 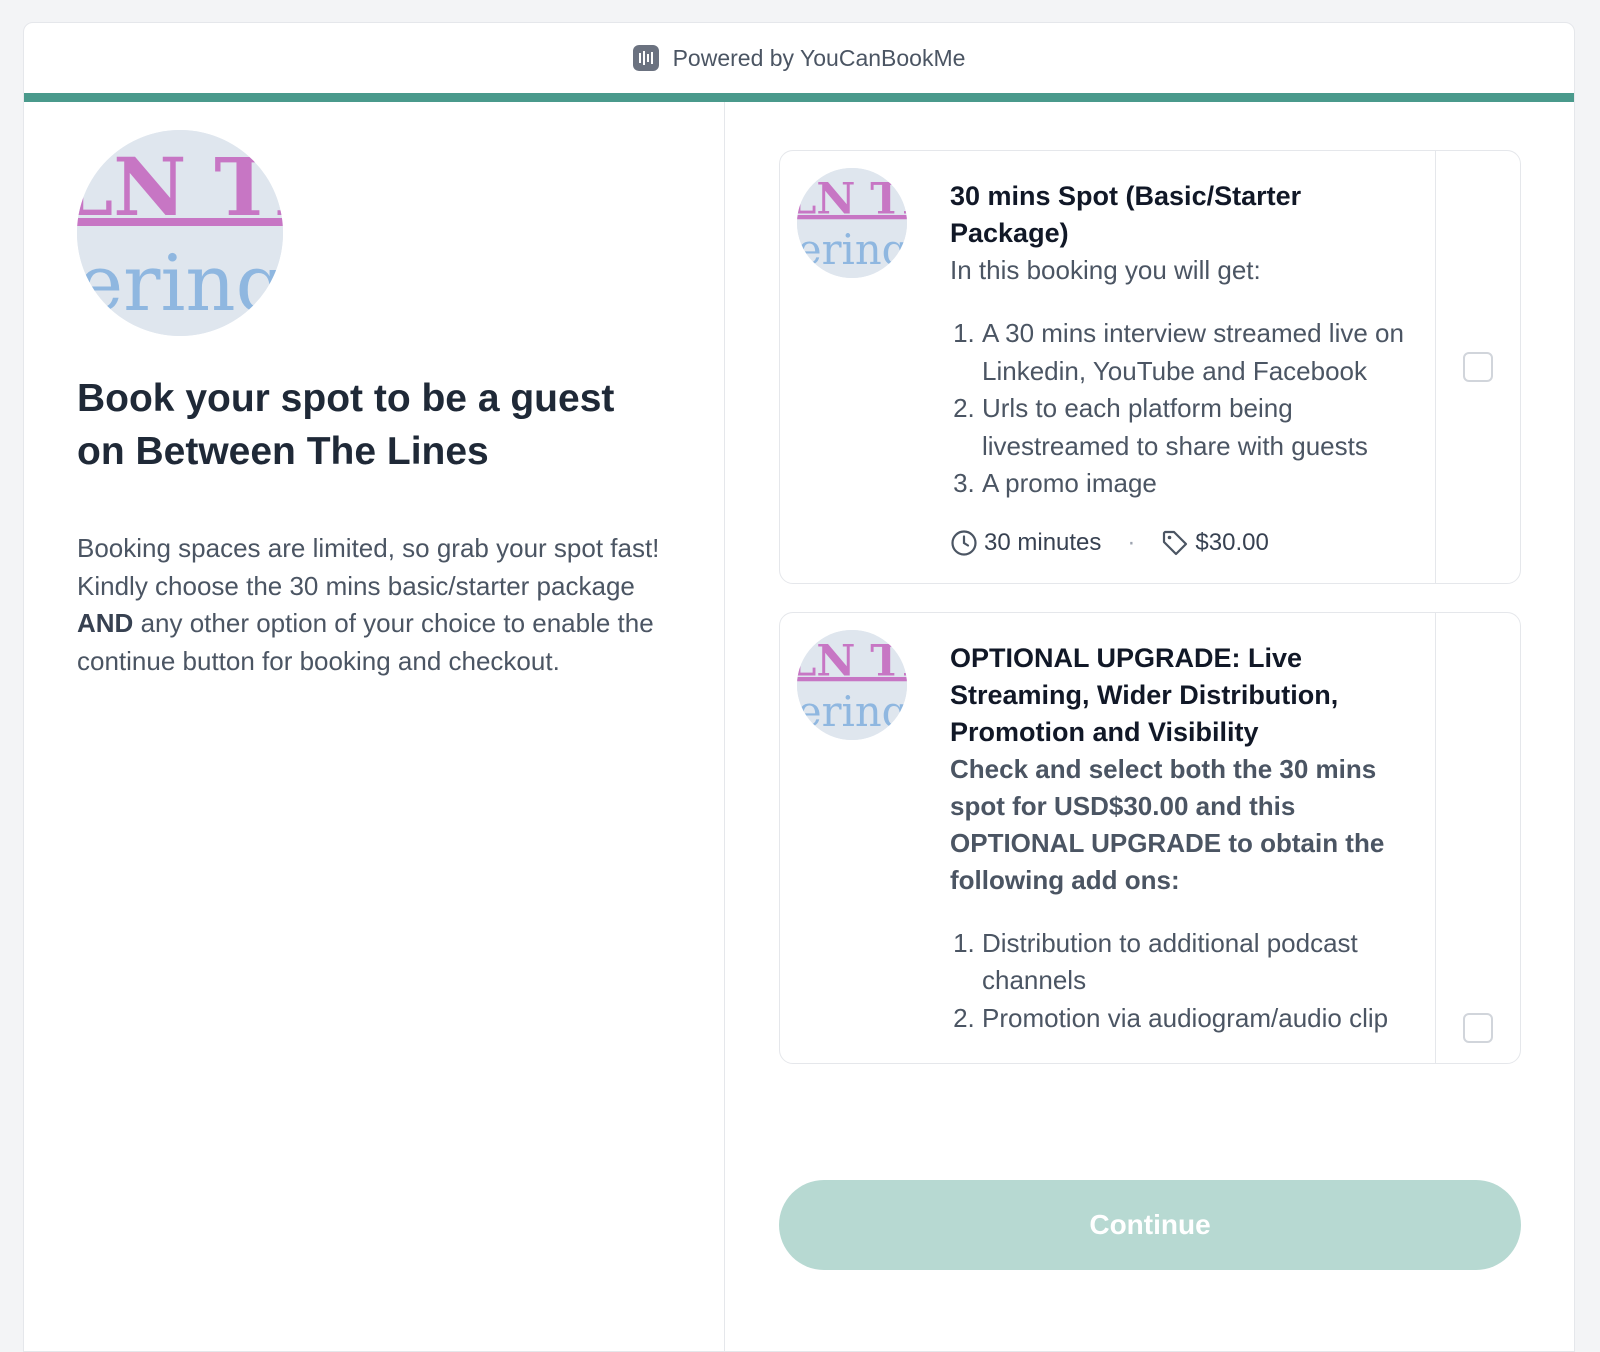 What do you see at coordinates (1126, 214) in the screenshot?
I see `option-title: 30 mins Spot (Basic/Starter Package)` at bounding box center [1126, 214].